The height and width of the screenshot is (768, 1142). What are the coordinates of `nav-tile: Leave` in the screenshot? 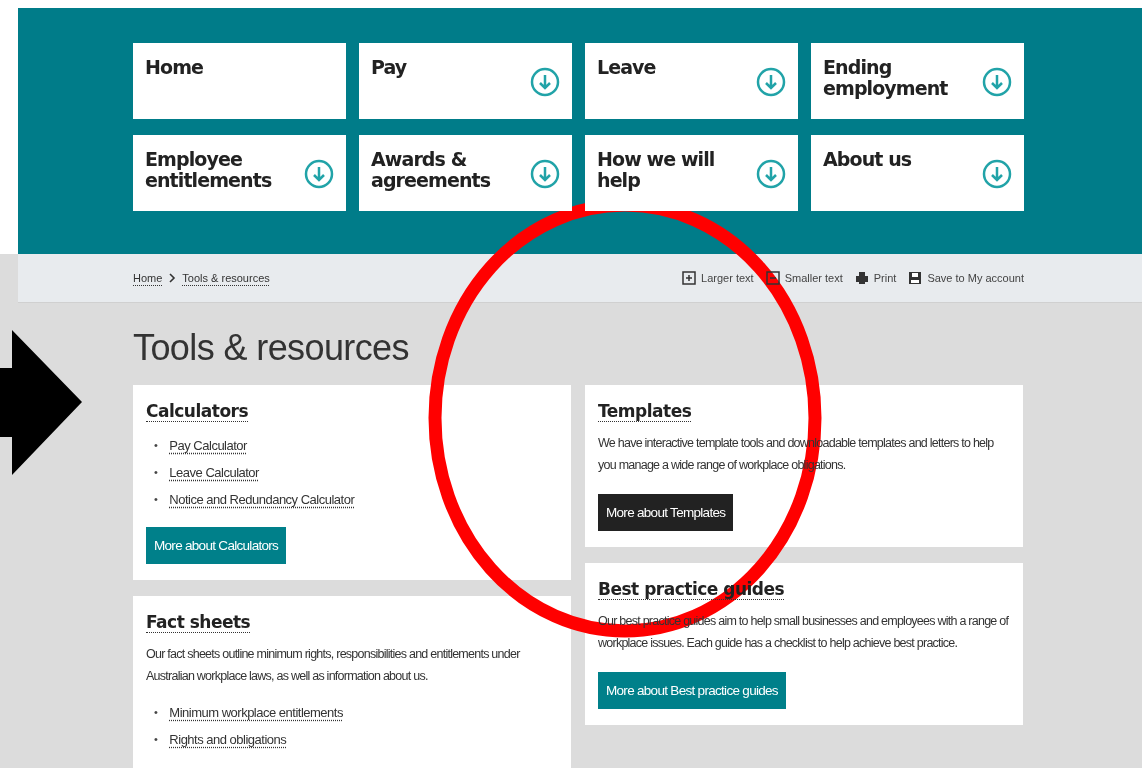 It's located at (691, 81).